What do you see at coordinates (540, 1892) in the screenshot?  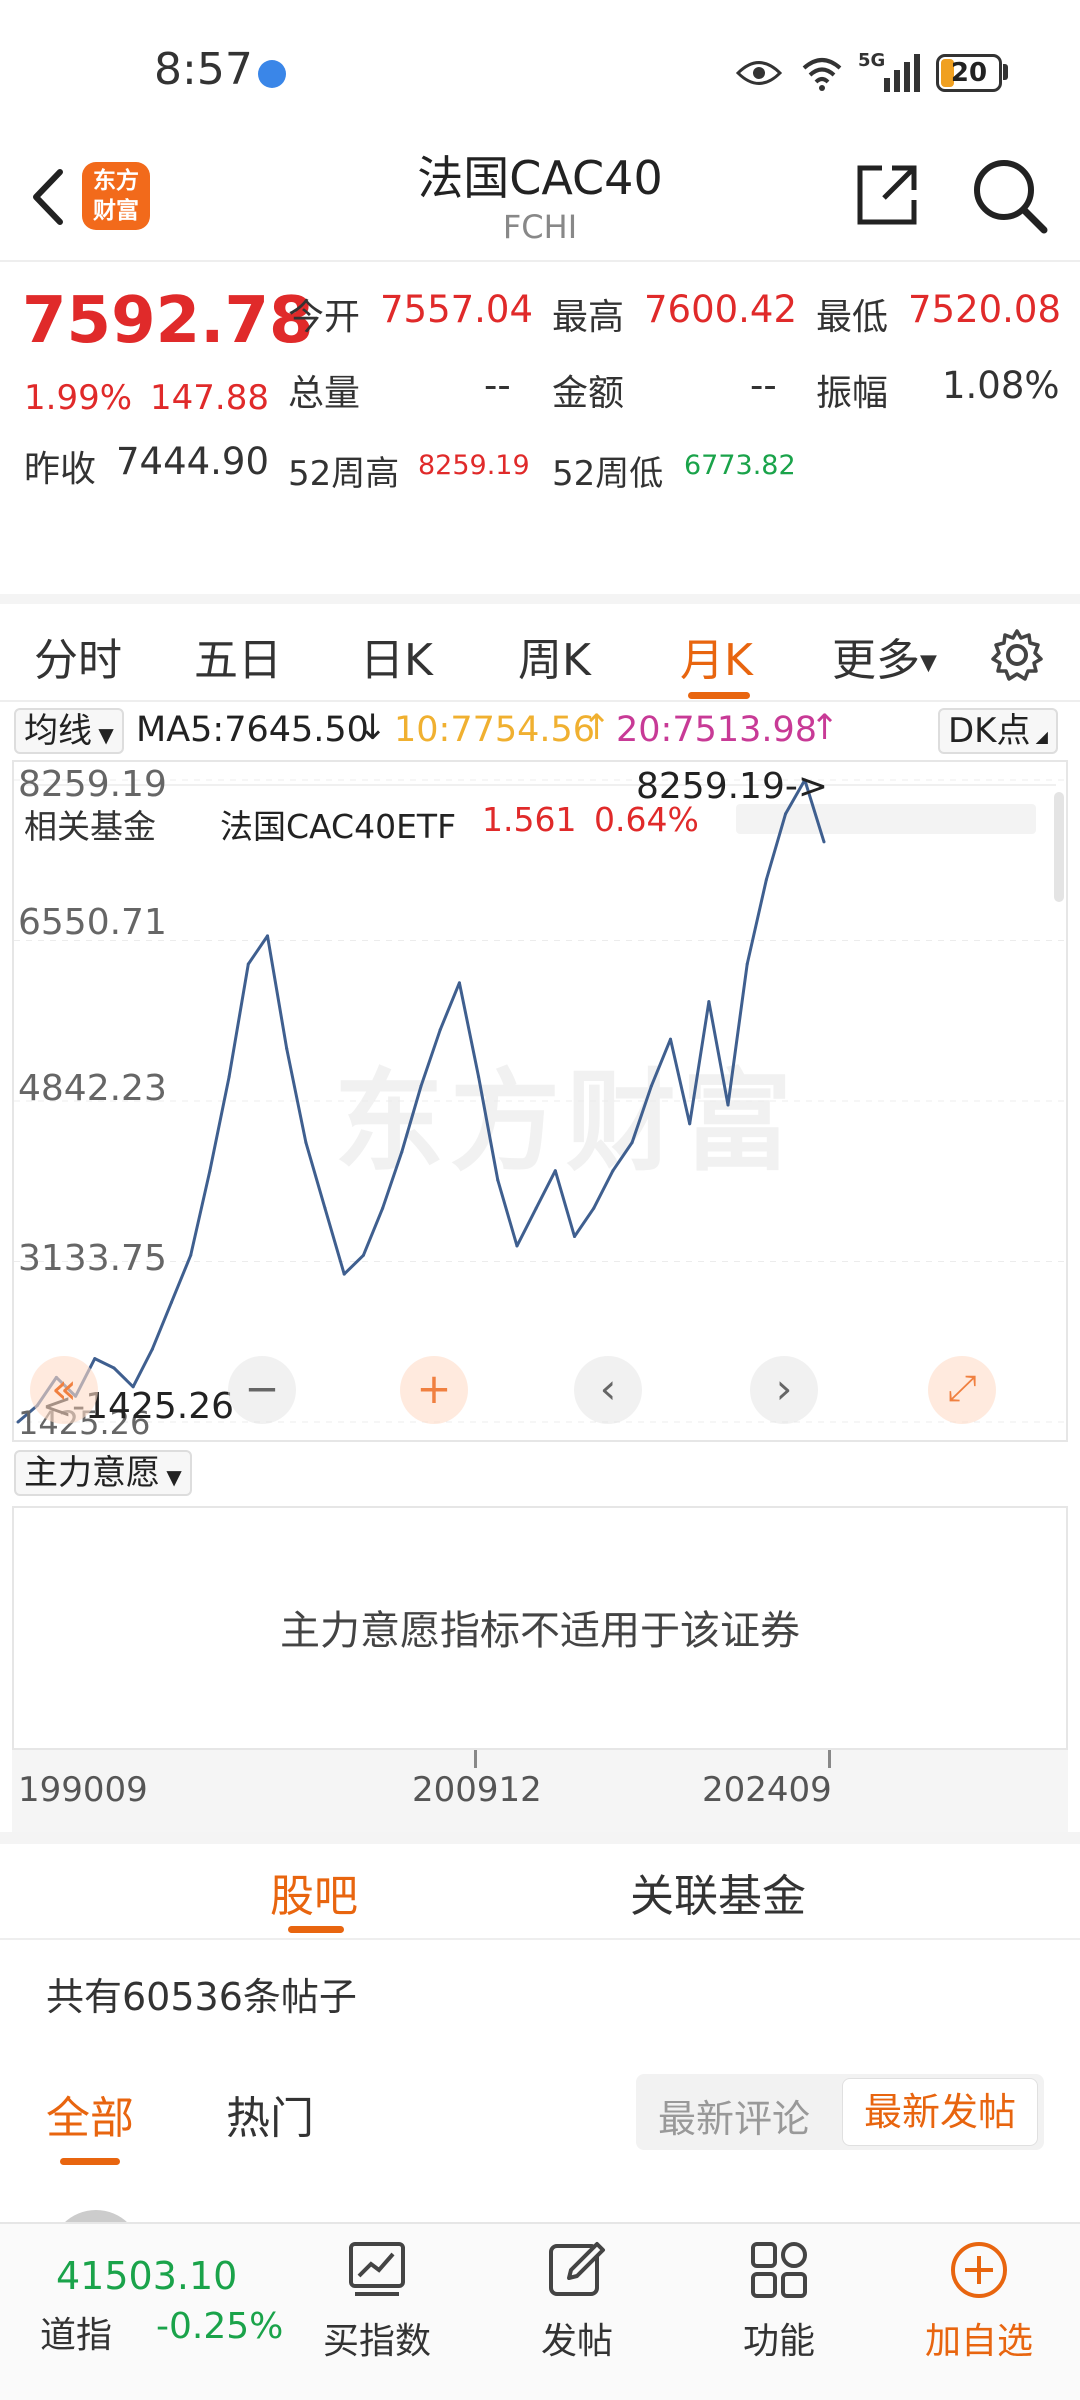 I see `community-tabs: 股吧 关联基金` at bounding box center [540, 1892].